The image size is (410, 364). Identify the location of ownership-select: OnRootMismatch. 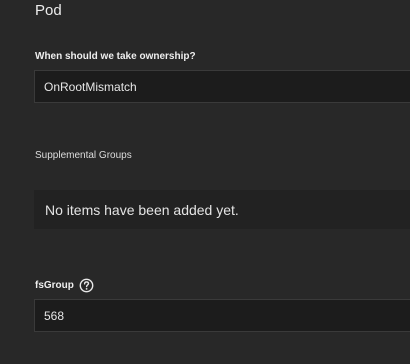
(222, 86).